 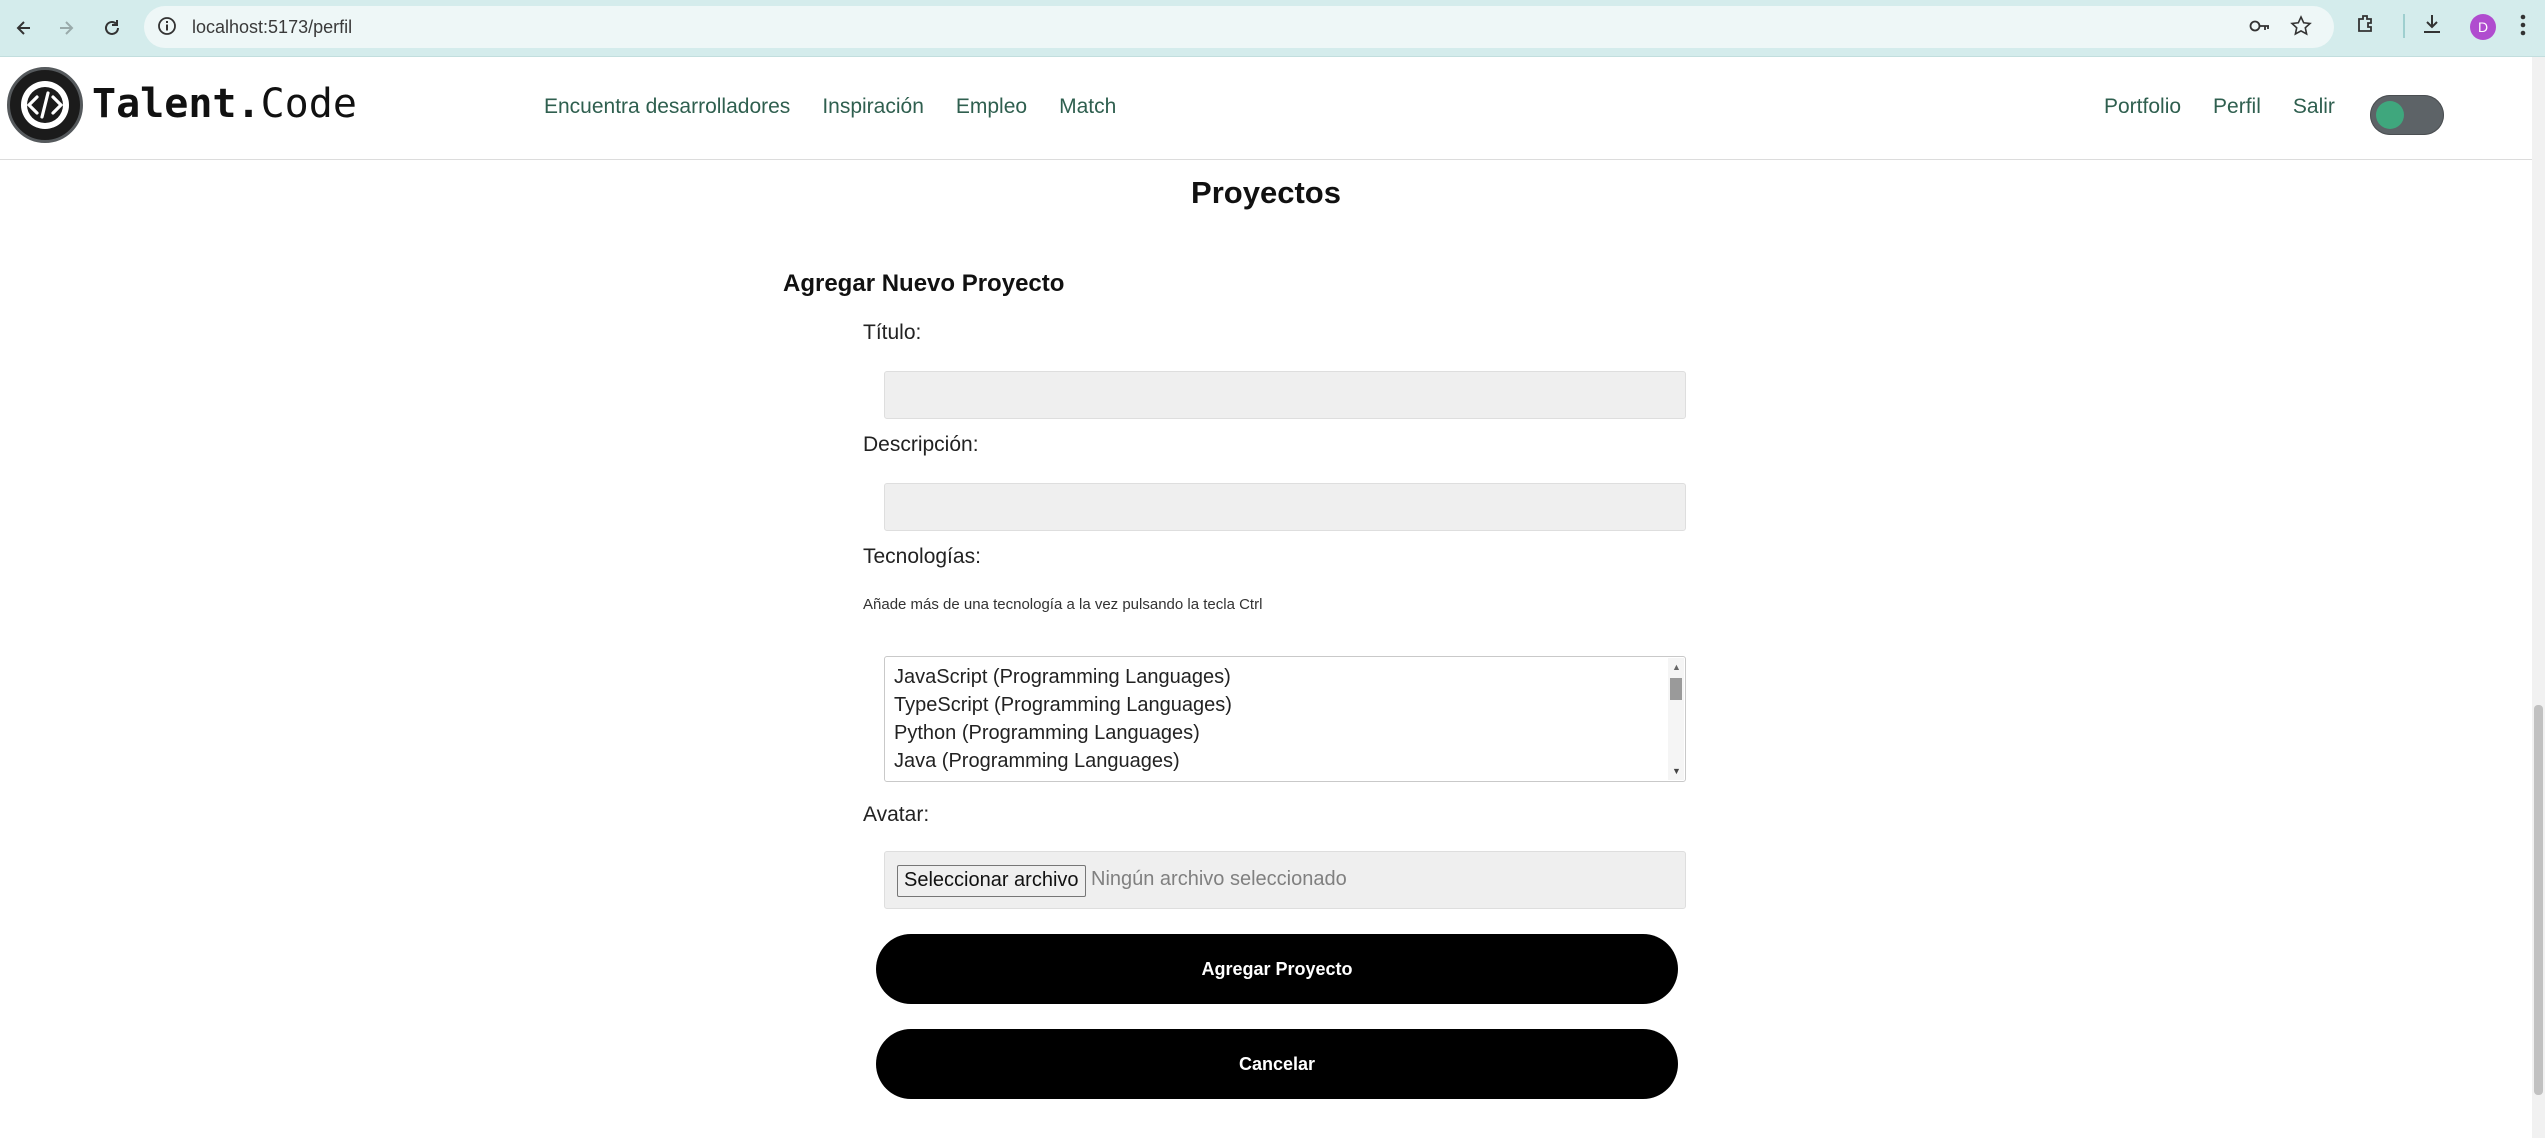 I want to click on password-key-icon, so click(x=2260, y=28).